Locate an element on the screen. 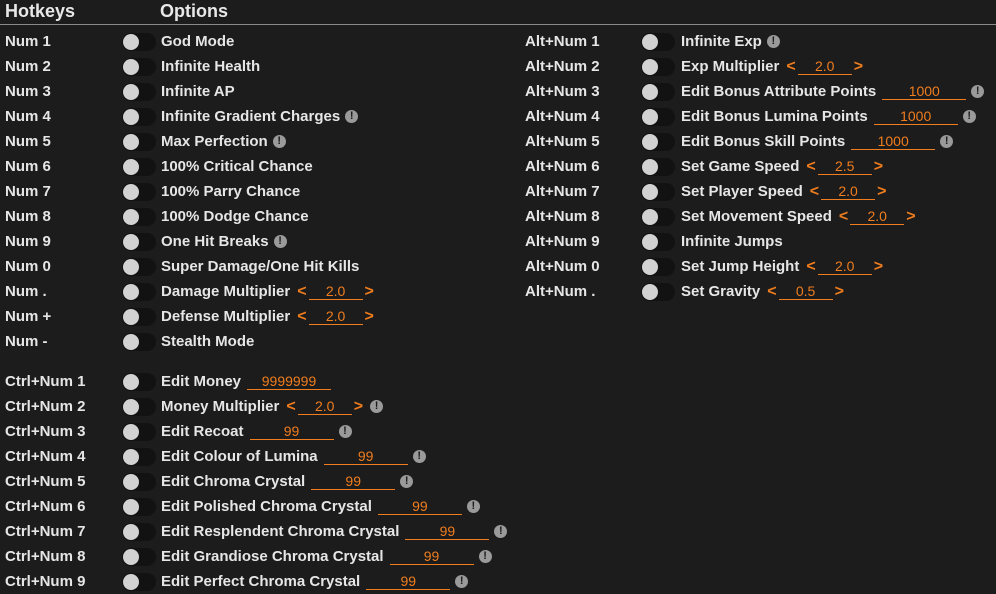  value-field-edit-money: 9999999 is located at coordinates (289, 381).